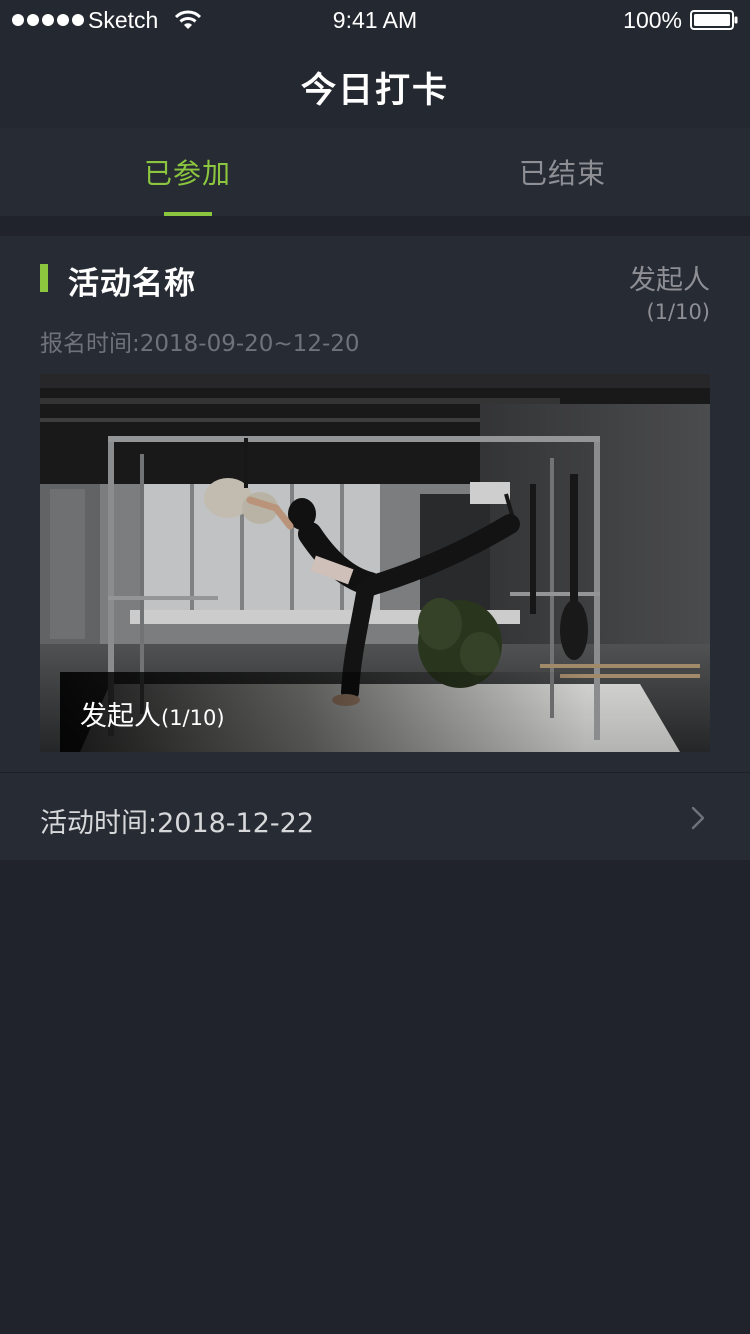 The width and height of the screenshot is (750, 1334). Describe the element at coordinates (714, 20) in the screenshot. I see `battery-icon` at that location.